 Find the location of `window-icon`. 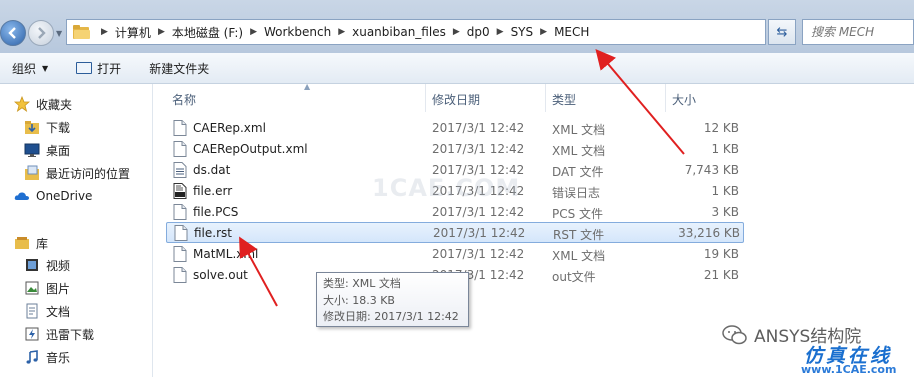

window-icon is located at coordinates (84, 68).